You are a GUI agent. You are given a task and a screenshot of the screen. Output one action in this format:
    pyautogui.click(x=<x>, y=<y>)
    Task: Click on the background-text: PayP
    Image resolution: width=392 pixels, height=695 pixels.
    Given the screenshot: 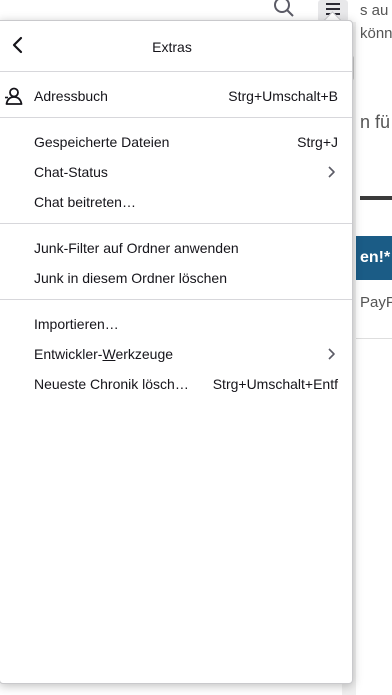 What is the action you would take?
    pyautogui.click(x=376, y=302)
    